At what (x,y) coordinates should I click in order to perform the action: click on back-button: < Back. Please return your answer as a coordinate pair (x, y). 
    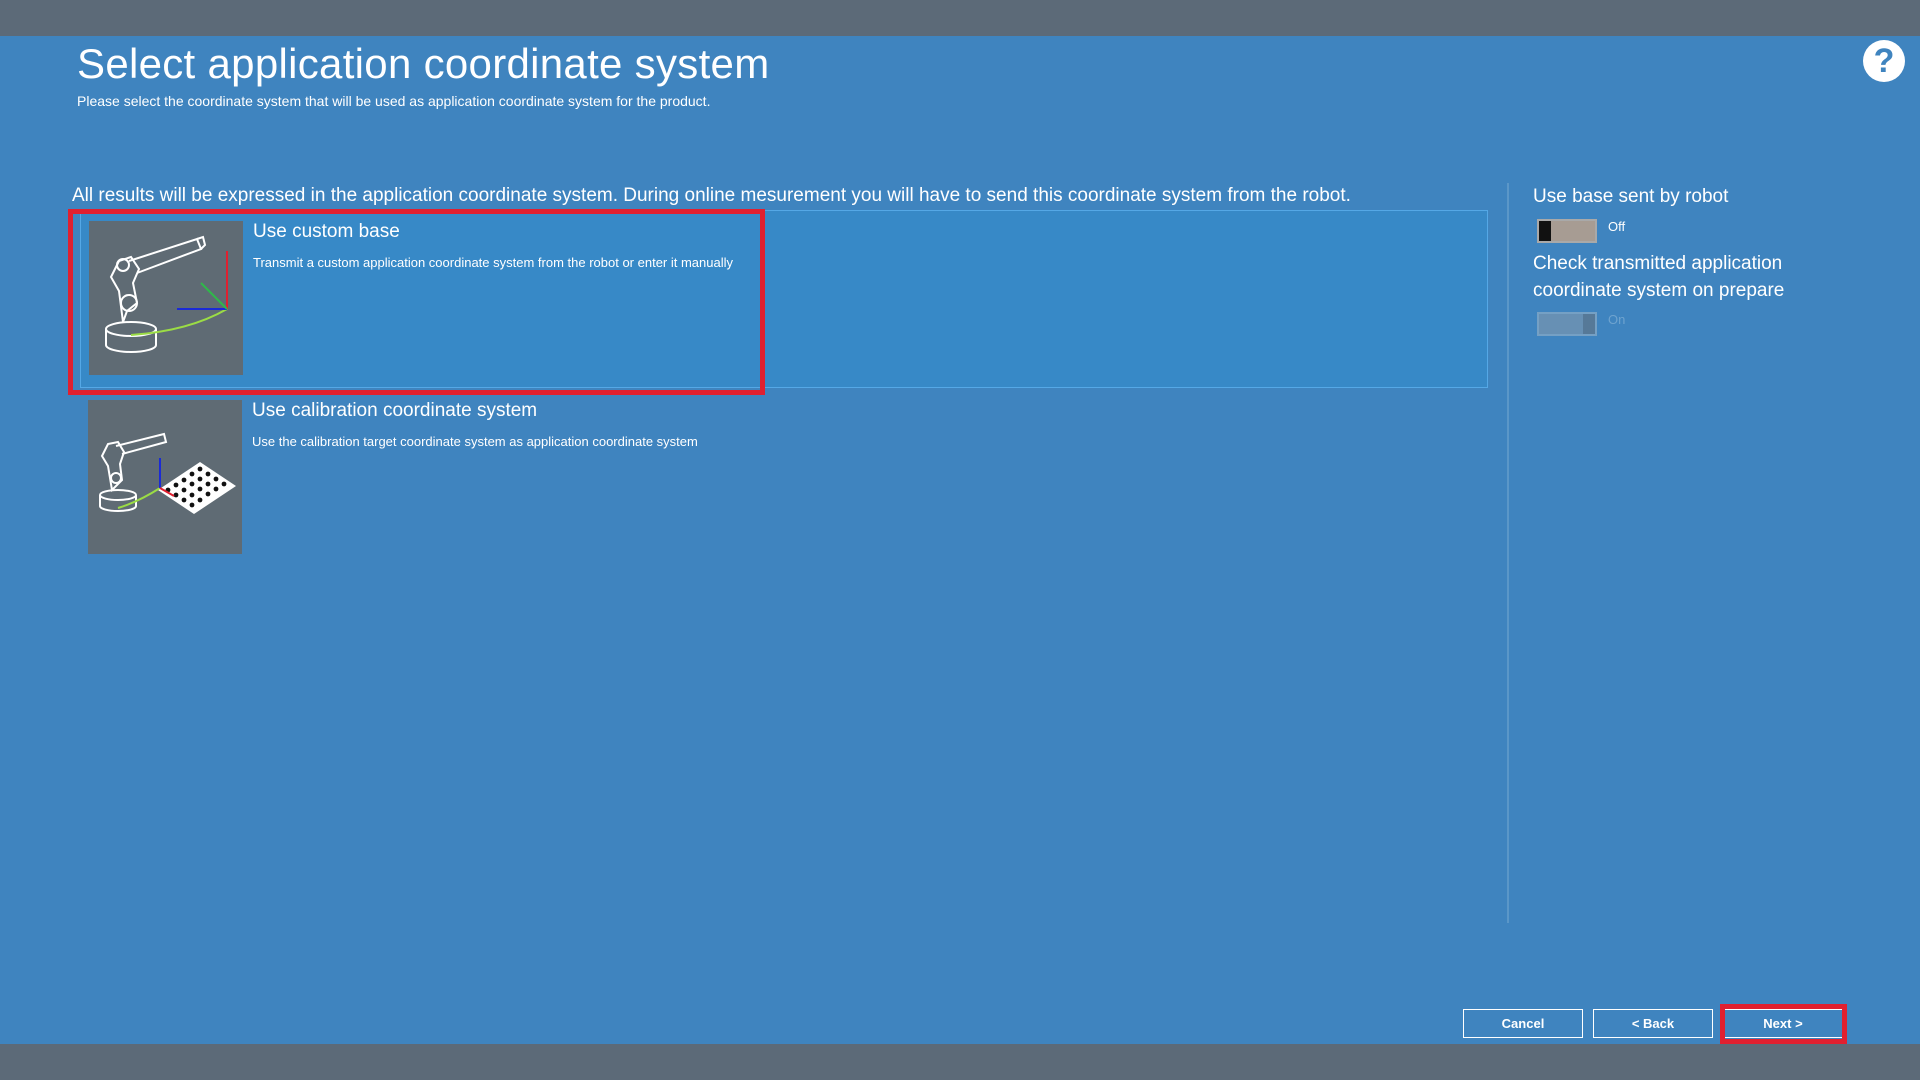
    Looking at the image, I should click on (1653, 1023).